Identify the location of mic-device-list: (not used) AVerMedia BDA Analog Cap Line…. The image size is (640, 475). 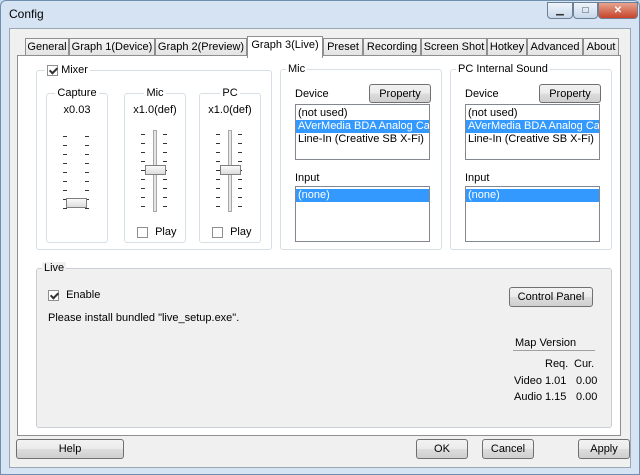
(362, 132).